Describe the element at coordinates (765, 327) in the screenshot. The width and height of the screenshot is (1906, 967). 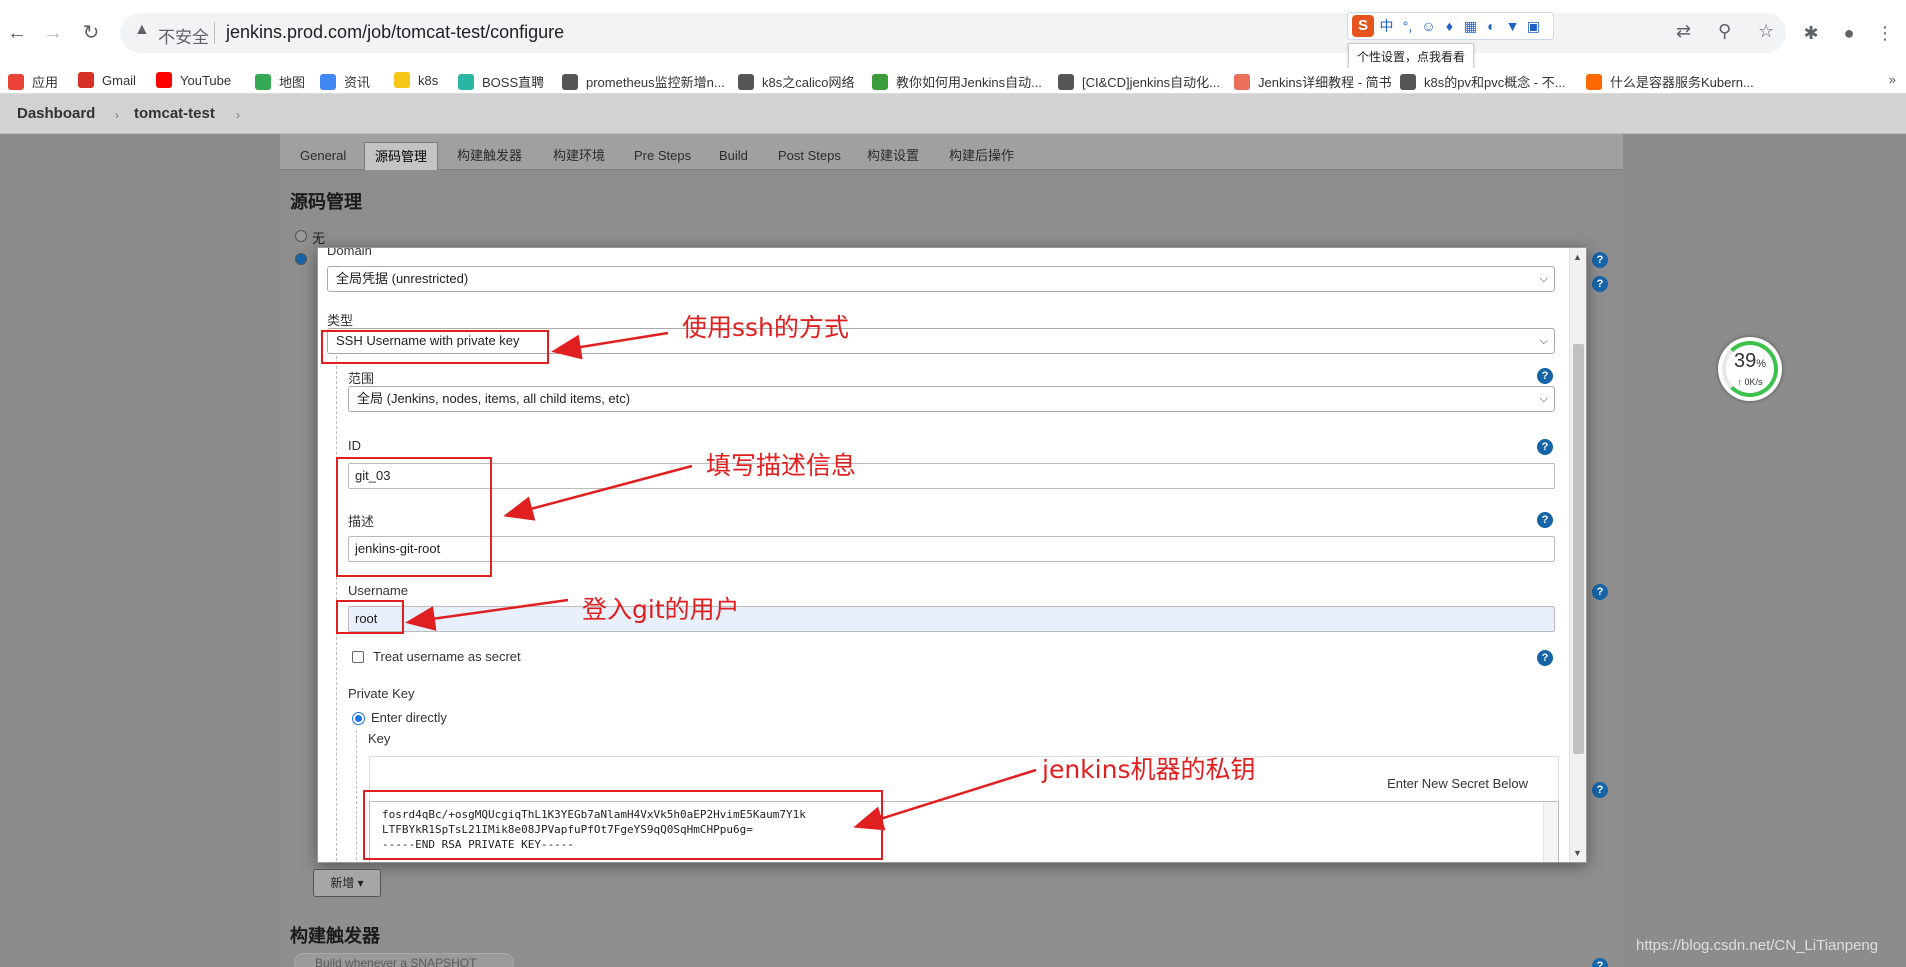
I see `annotation-ssh: 使用ssh的方式` at that location.